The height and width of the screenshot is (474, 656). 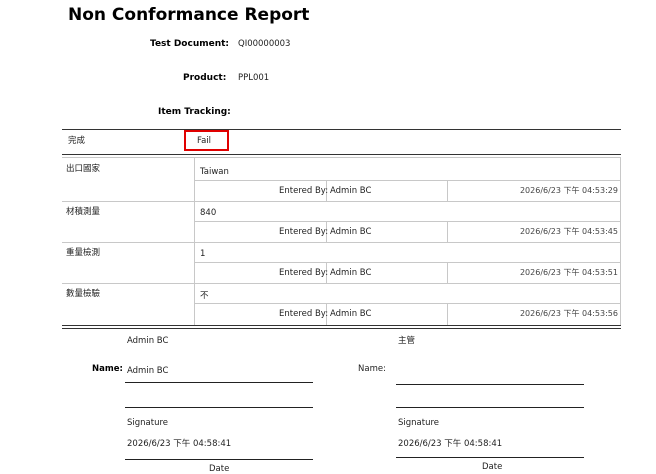 I want to click on entry-timestamp: 2026/6/23 下午 04:53:56, so click(x=568, y=313).